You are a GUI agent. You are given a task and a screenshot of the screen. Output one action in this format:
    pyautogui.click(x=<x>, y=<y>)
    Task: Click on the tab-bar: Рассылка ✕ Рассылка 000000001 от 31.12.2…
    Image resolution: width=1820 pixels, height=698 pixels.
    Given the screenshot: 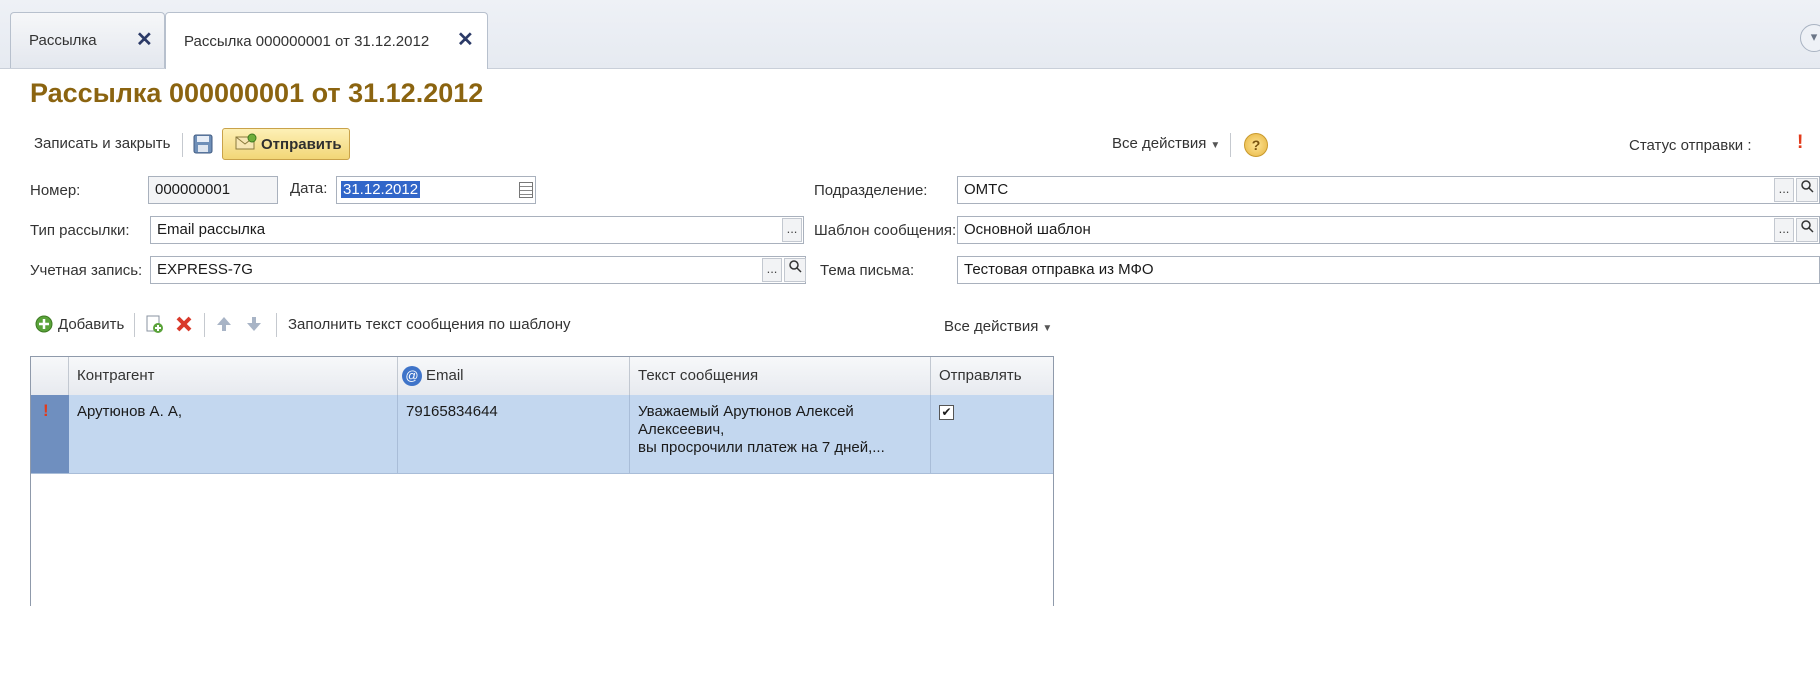 What is the action you would take?
    pyautogui.click(x=910, y=34)
    